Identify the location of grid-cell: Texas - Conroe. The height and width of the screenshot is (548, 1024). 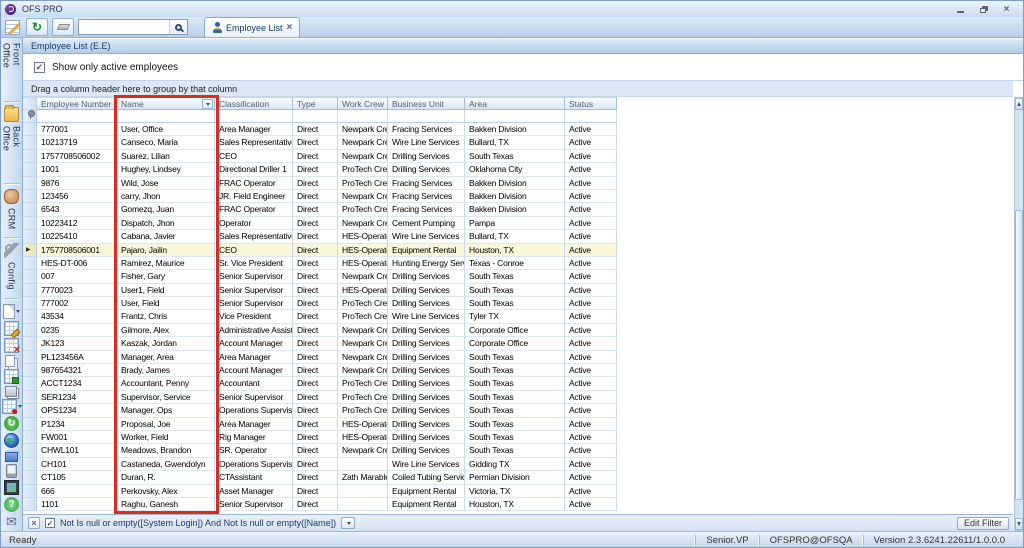
(515, 263).